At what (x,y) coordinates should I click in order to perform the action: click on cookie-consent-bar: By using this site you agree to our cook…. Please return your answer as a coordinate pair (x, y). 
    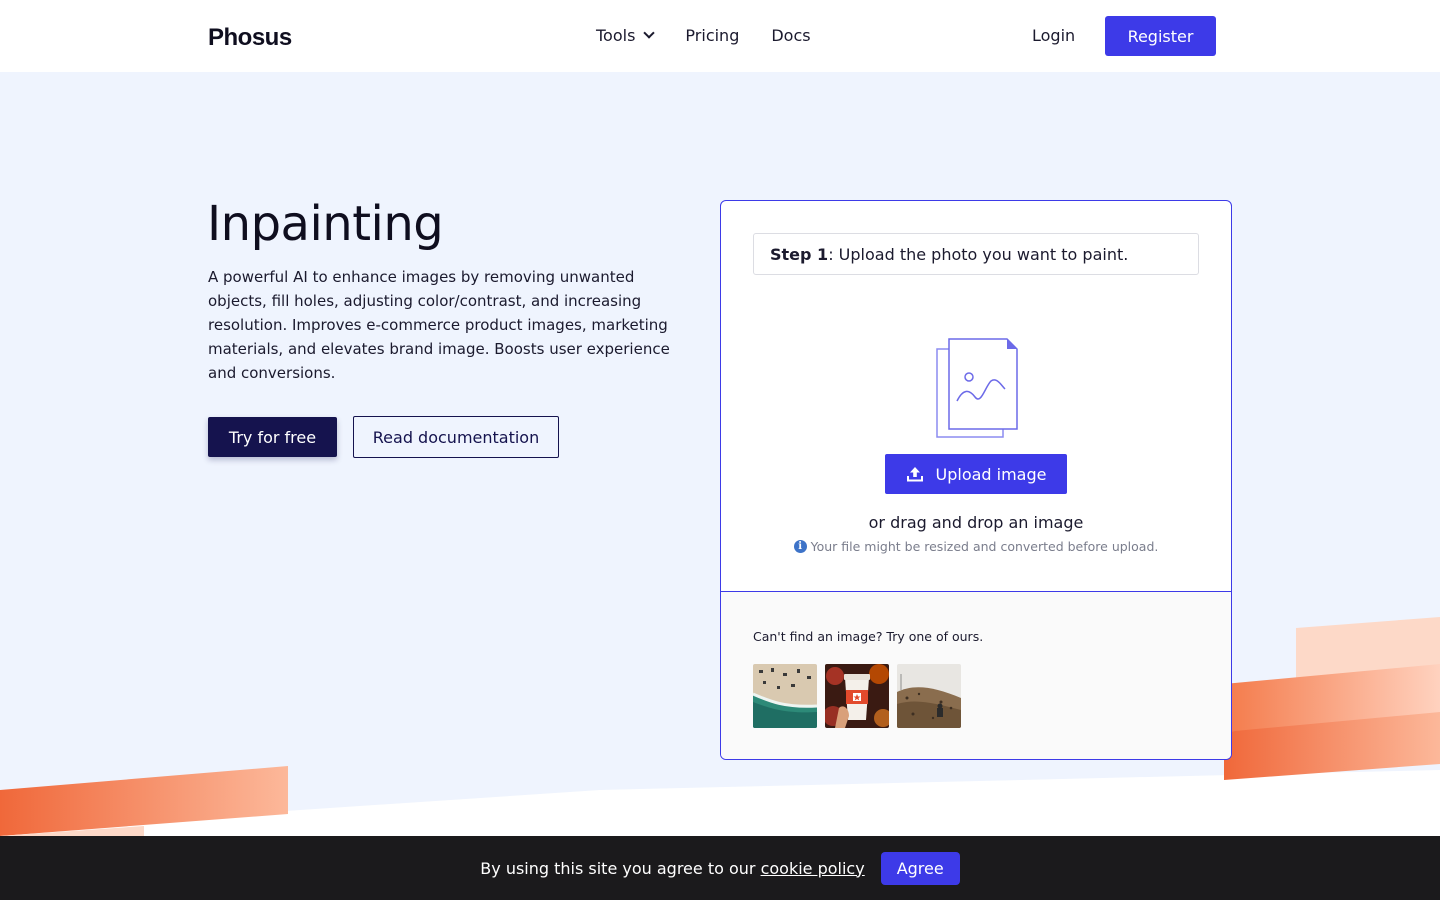
    Looking at the image, I should click on (720, 868).